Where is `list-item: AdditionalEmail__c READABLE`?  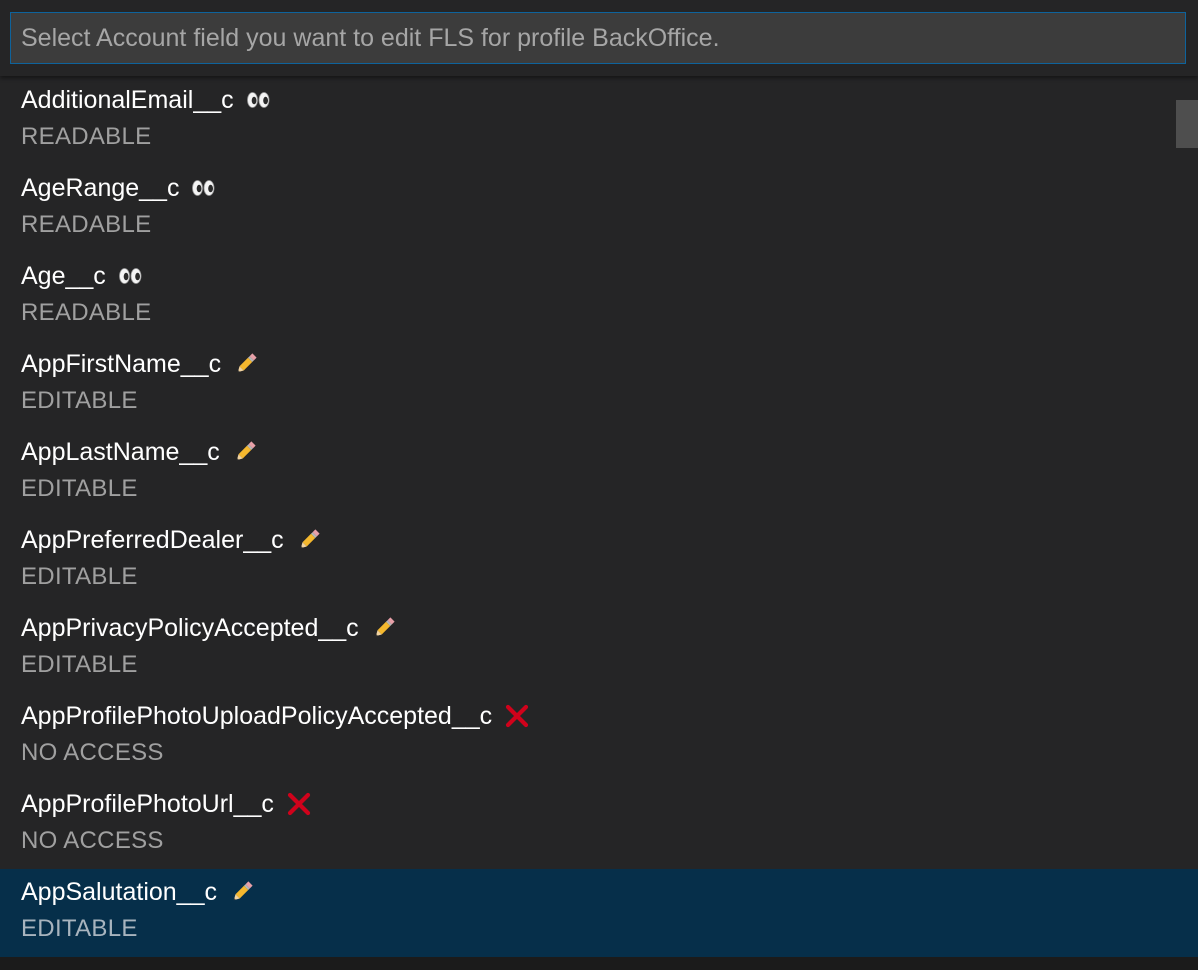 list-item: AdditionalEmail__c READABLE is located at coordinates (599, 121).